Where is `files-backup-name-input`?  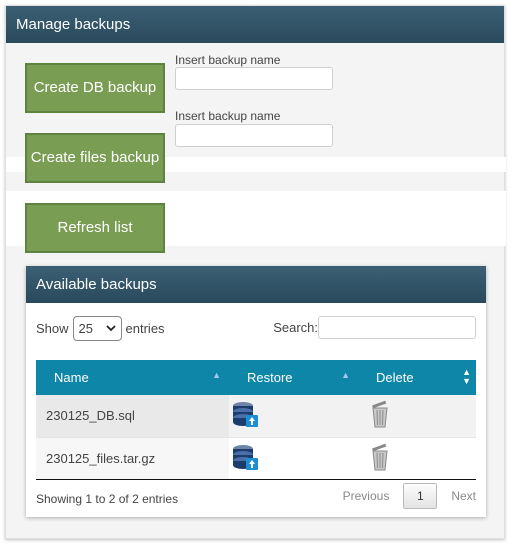
files-backup-name-input is located at coordinates (254, 135).